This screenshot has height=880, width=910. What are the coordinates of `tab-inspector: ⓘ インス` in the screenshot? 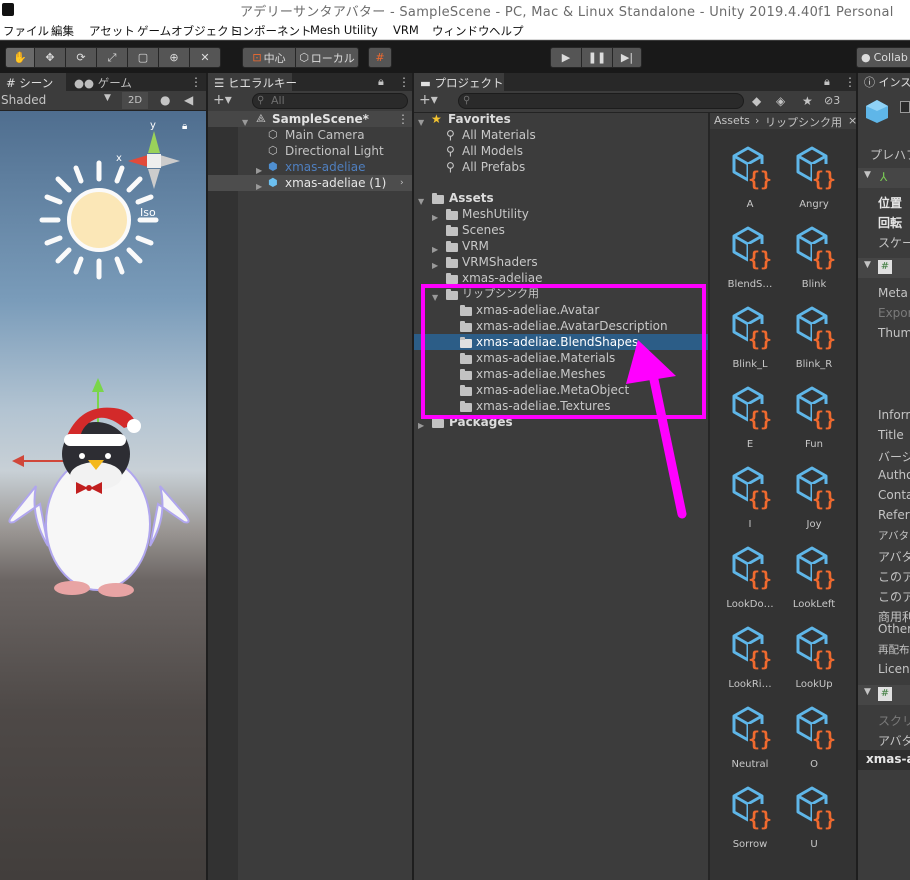 It's located at (884, 83).